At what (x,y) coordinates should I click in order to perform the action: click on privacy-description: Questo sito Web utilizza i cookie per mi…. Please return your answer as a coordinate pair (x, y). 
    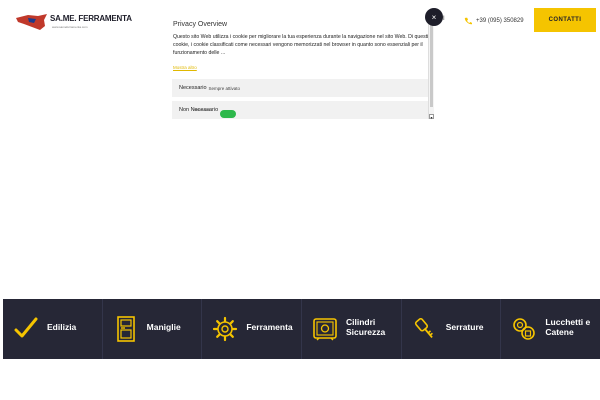
    Looking at the image, I should click on (301, 45).